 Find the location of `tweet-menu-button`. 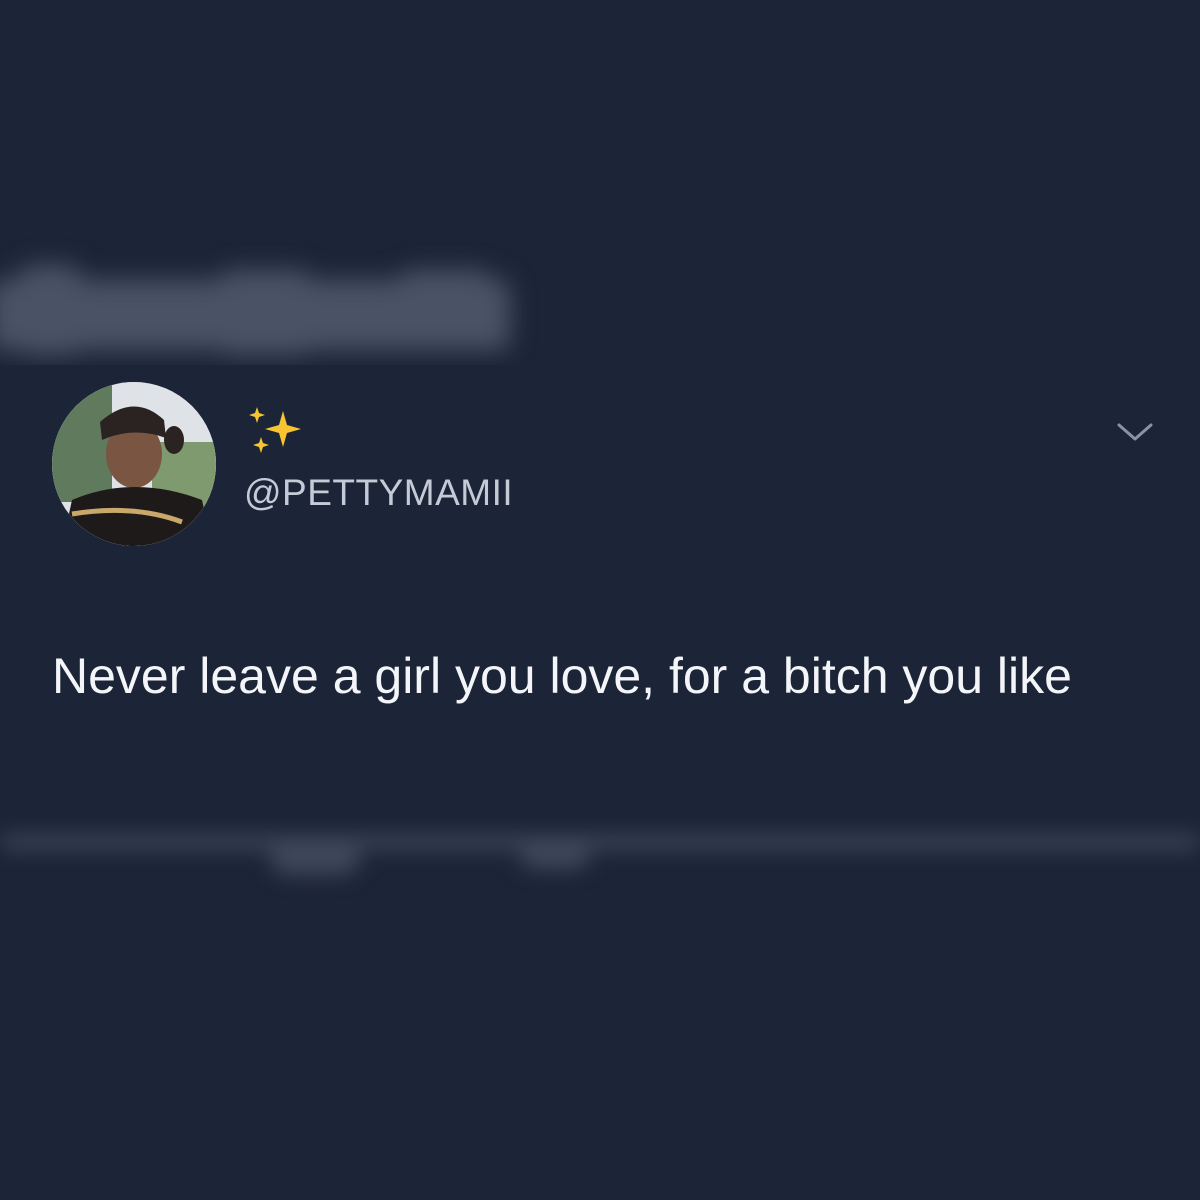

tweet-menu-button is located at coordinates (1135, 432).